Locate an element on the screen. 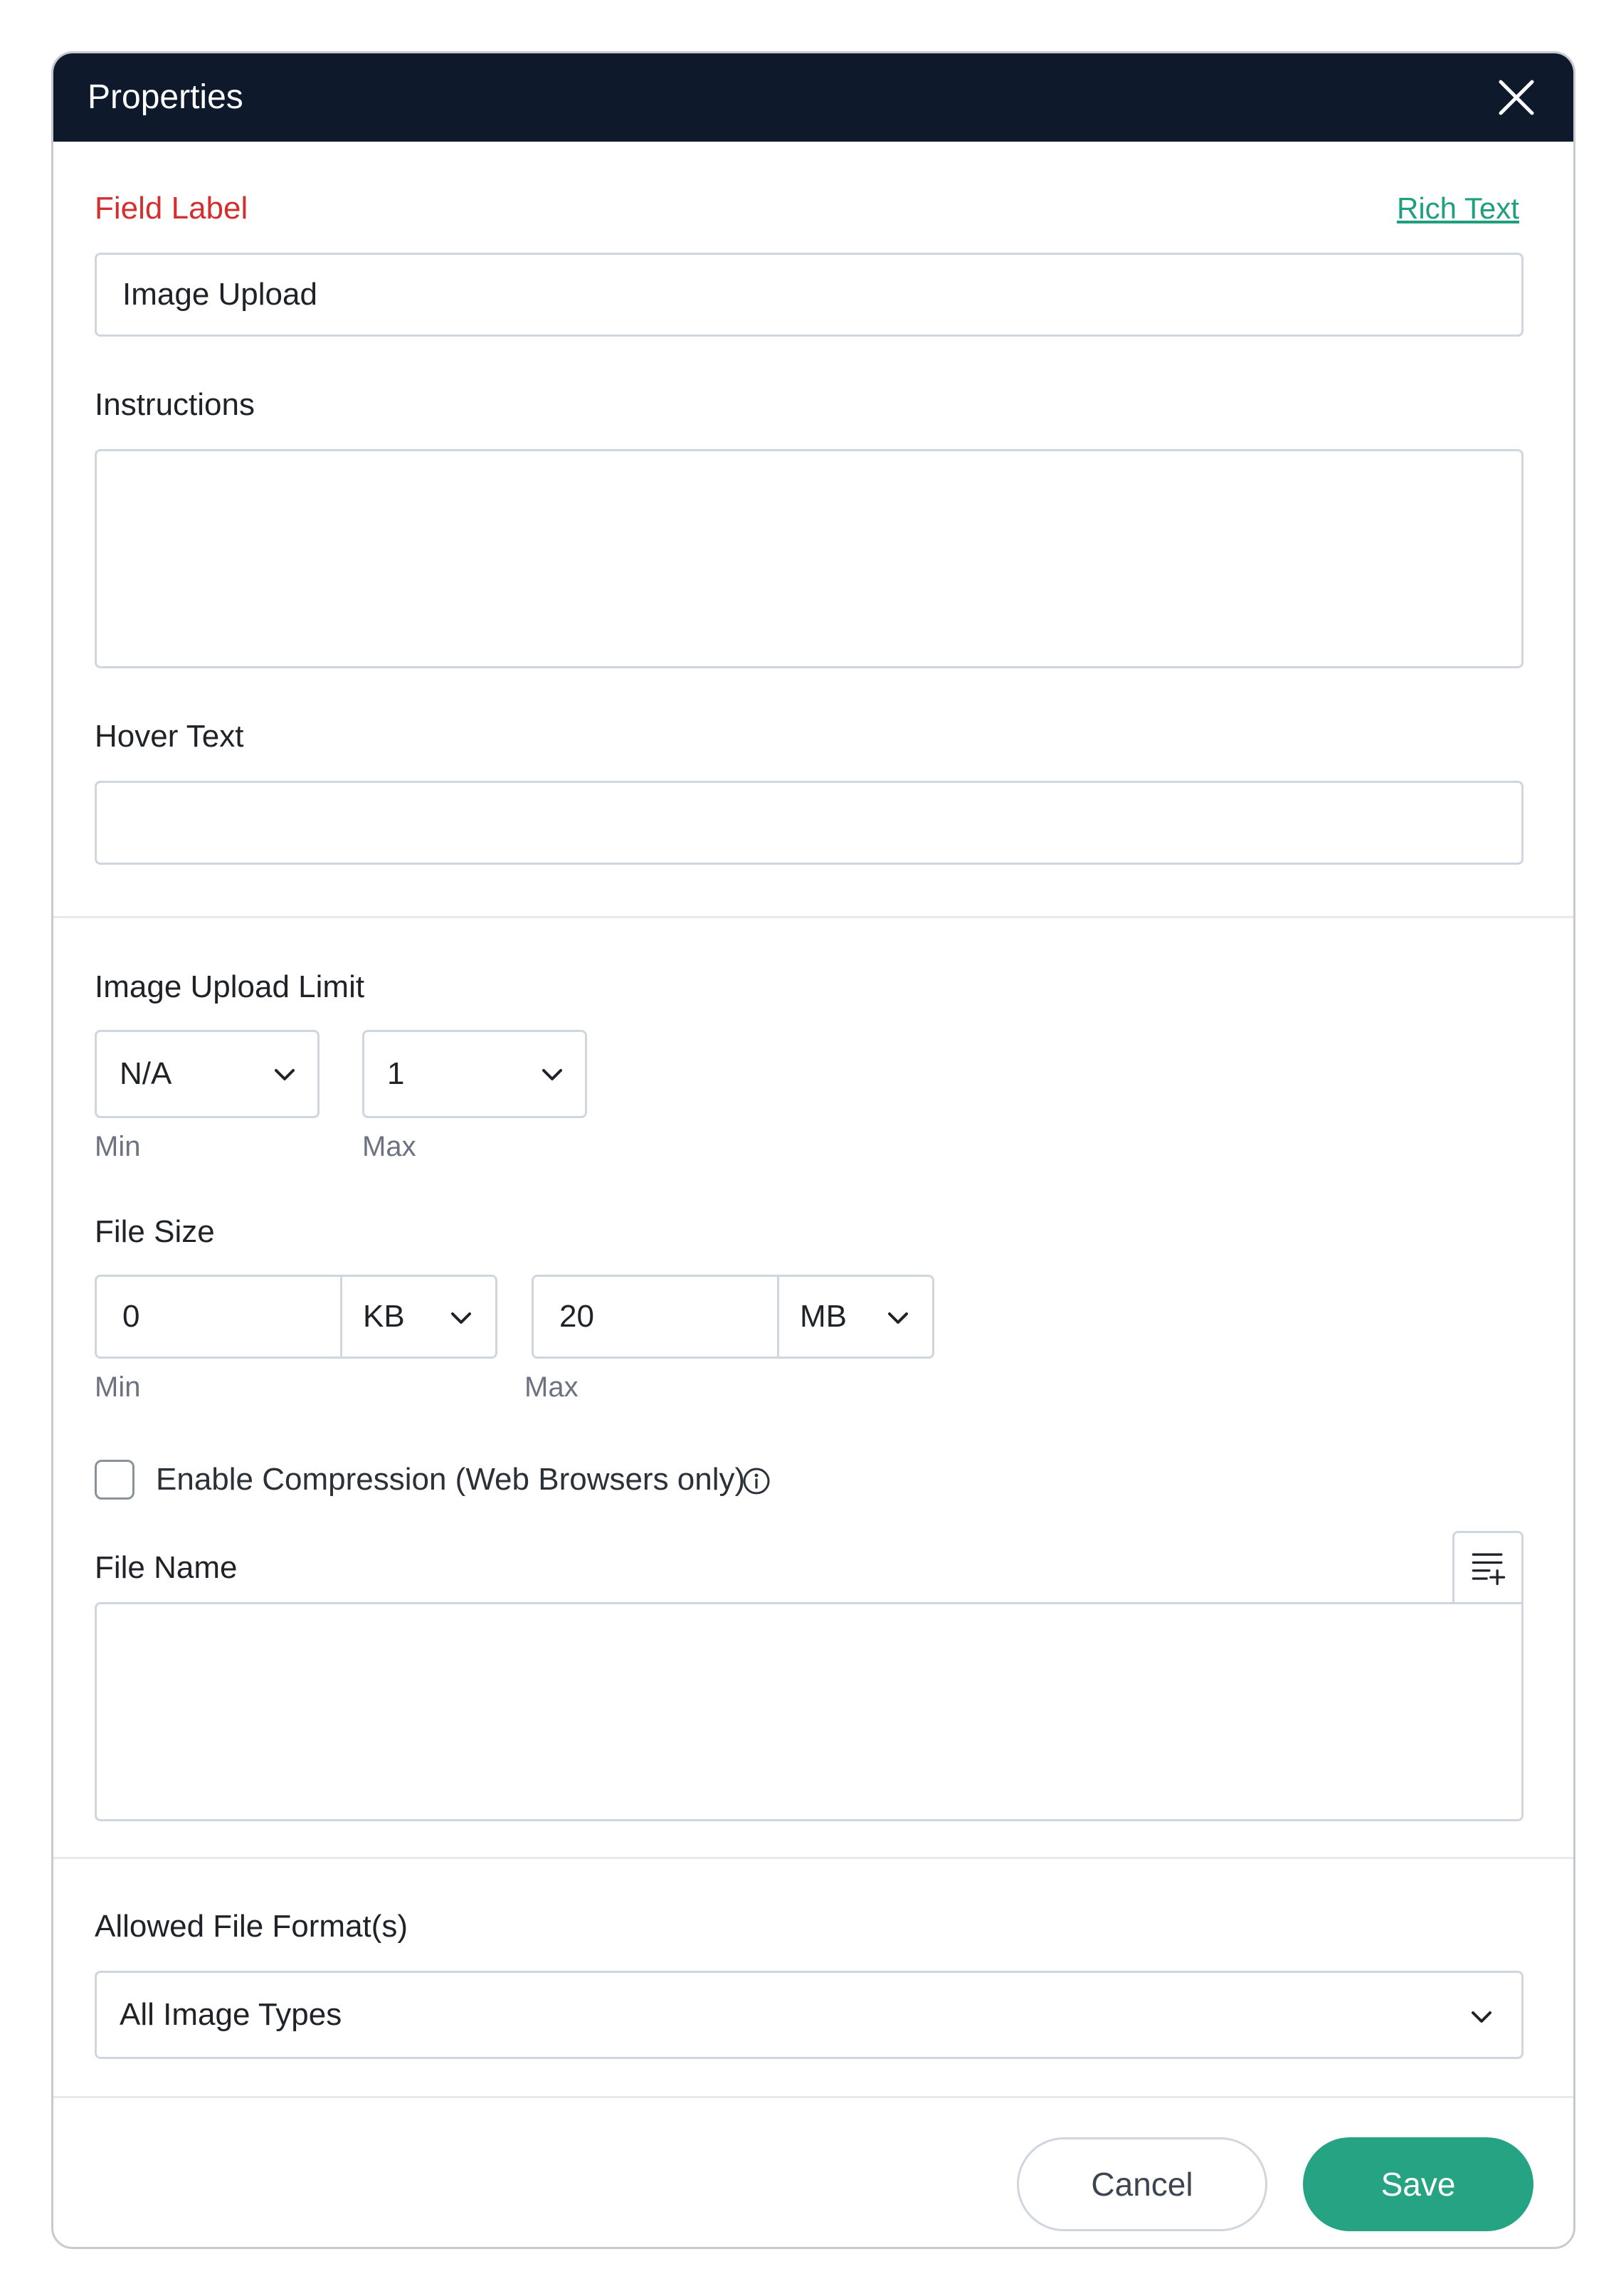  instructions-heading: Instructions is located at coordinates (175, 404).